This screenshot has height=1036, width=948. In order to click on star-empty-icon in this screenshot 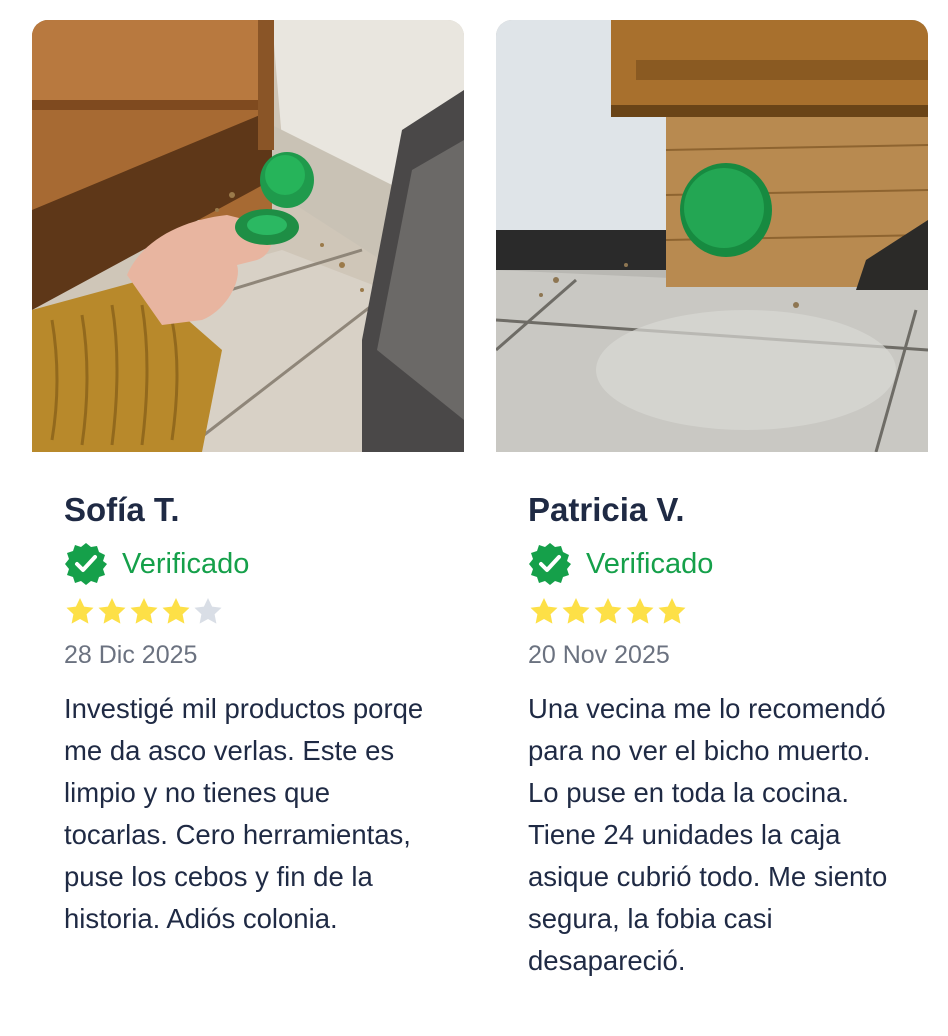, I will do `click(208, 611)`.